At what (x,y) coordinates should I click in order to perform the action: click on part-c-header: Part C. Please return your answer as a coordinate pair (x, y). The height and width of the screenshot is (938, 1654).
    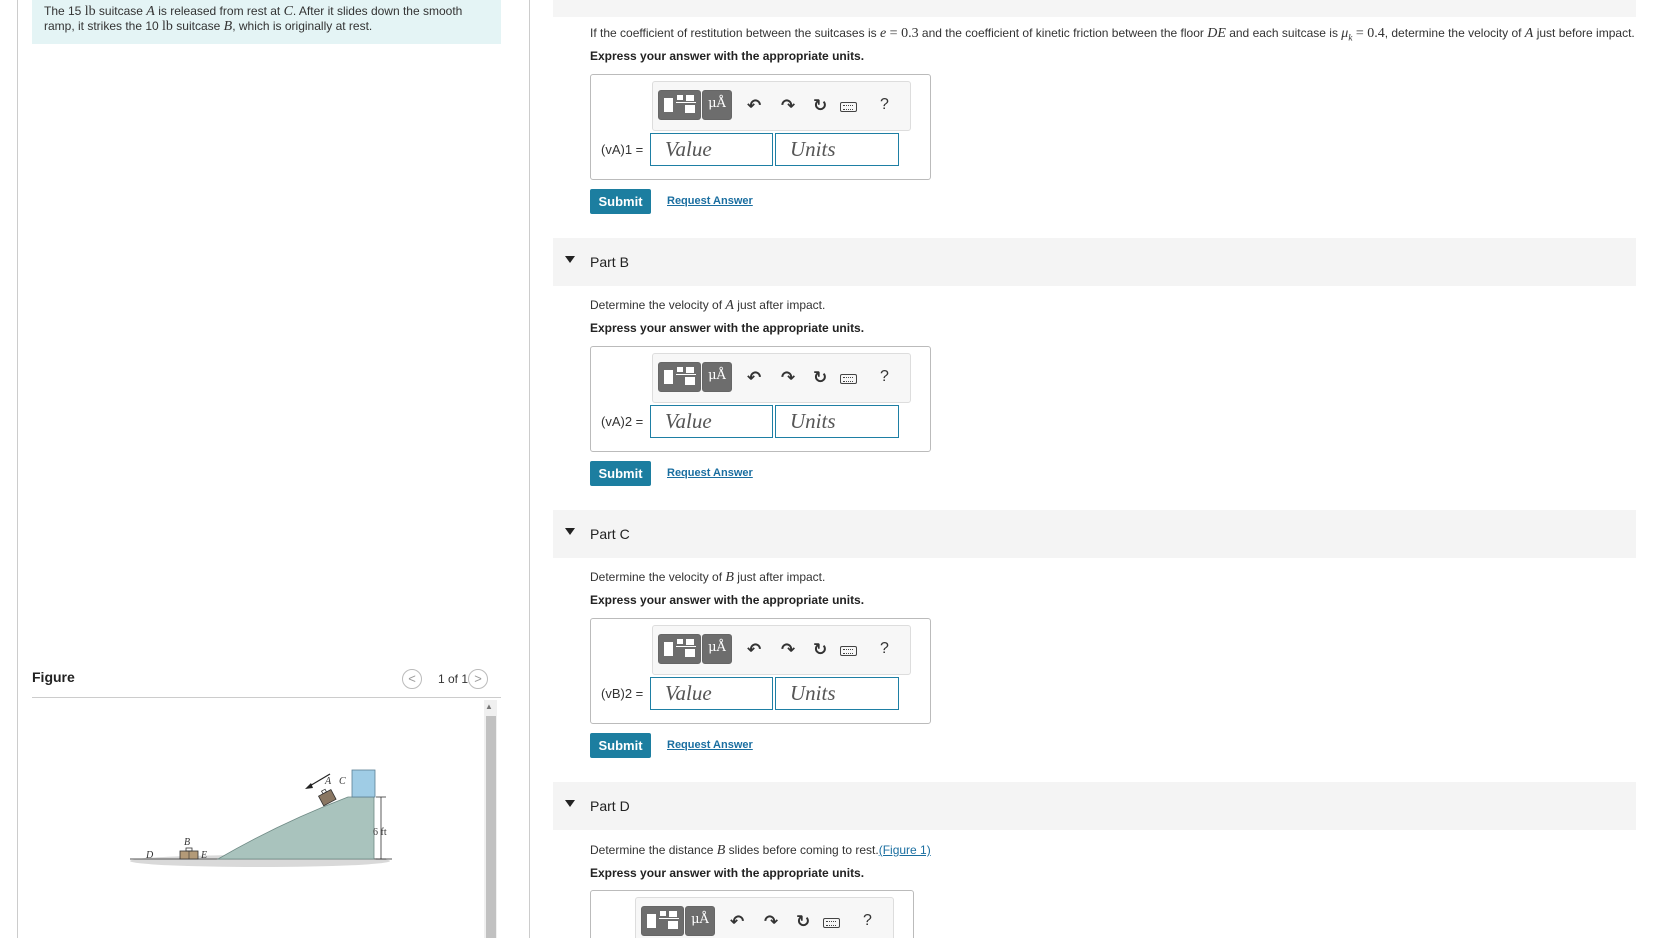
    Looking at the image, I should click on (1094, 534).